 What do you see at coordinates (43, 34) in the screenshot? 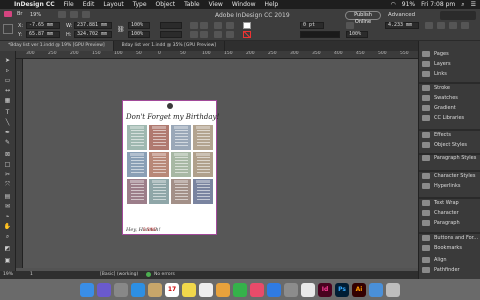
I see `y-field: 65.87 mm` at bounding box center [43, 34].